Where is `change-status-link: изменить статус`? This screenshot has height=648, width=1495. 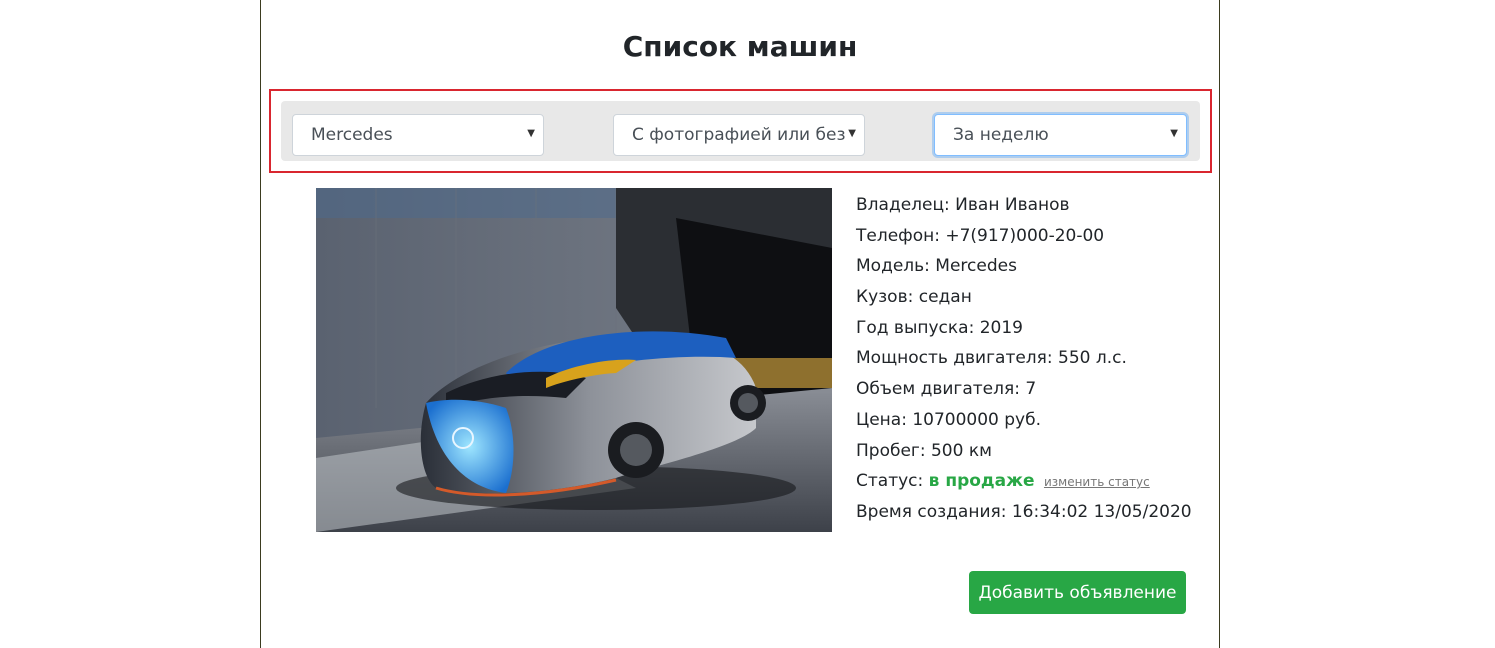
change-status-link: изменить статус is located at coordinates (1097, 482).